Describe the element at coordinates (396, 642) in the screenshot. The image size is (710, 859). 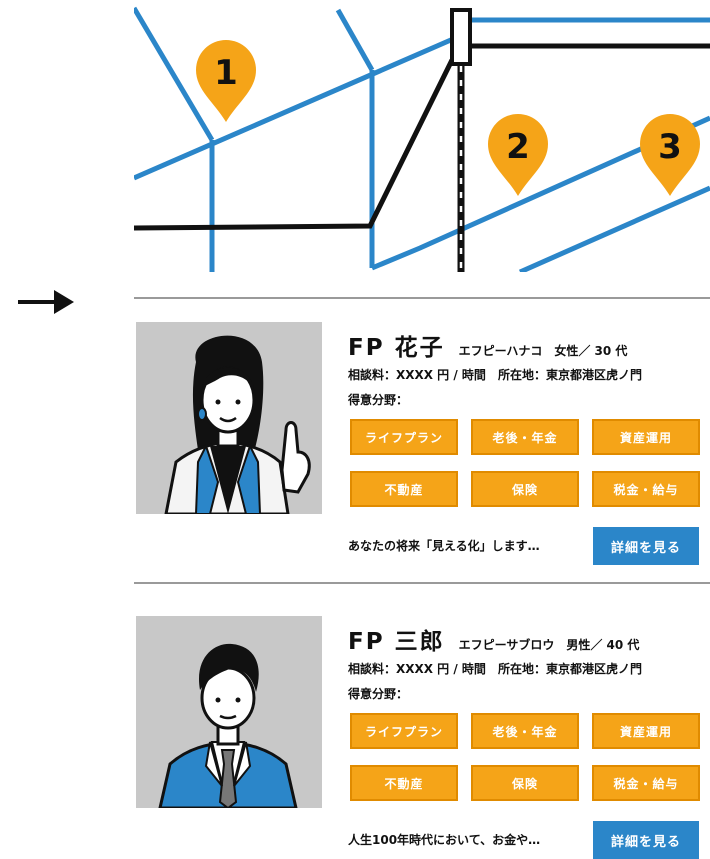
I see `advisor-name: FP 三郎` at that location.